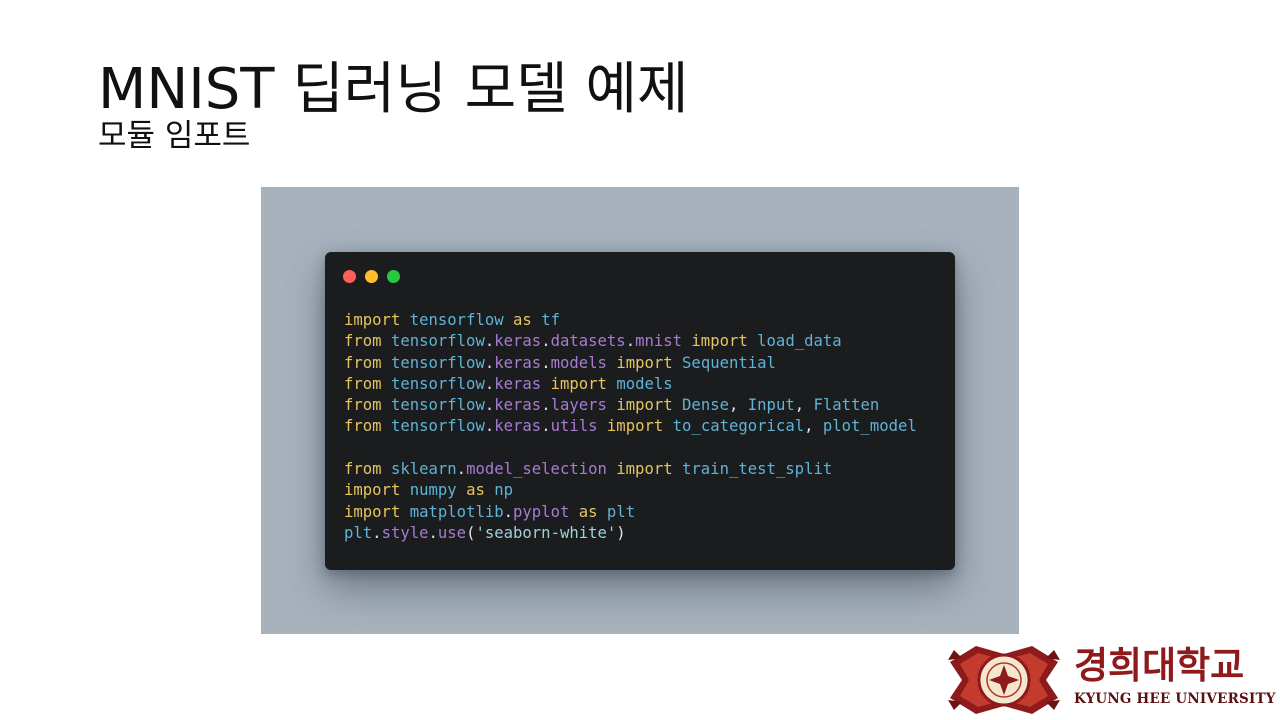 This screenshot has height=720, width=1280. I want to click on code-token: train_test_split, so click(757, 469).